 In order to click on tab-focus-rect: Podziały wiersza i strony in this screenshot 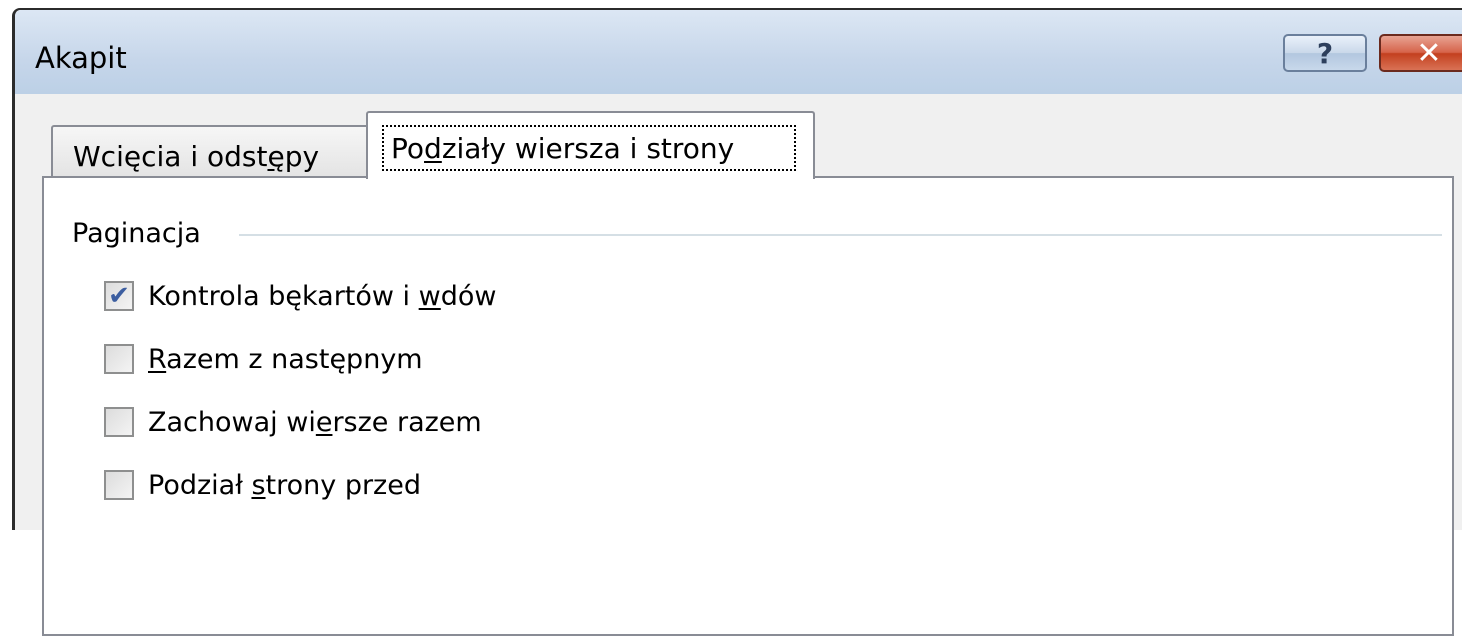, I will do `click(589, 148)`.